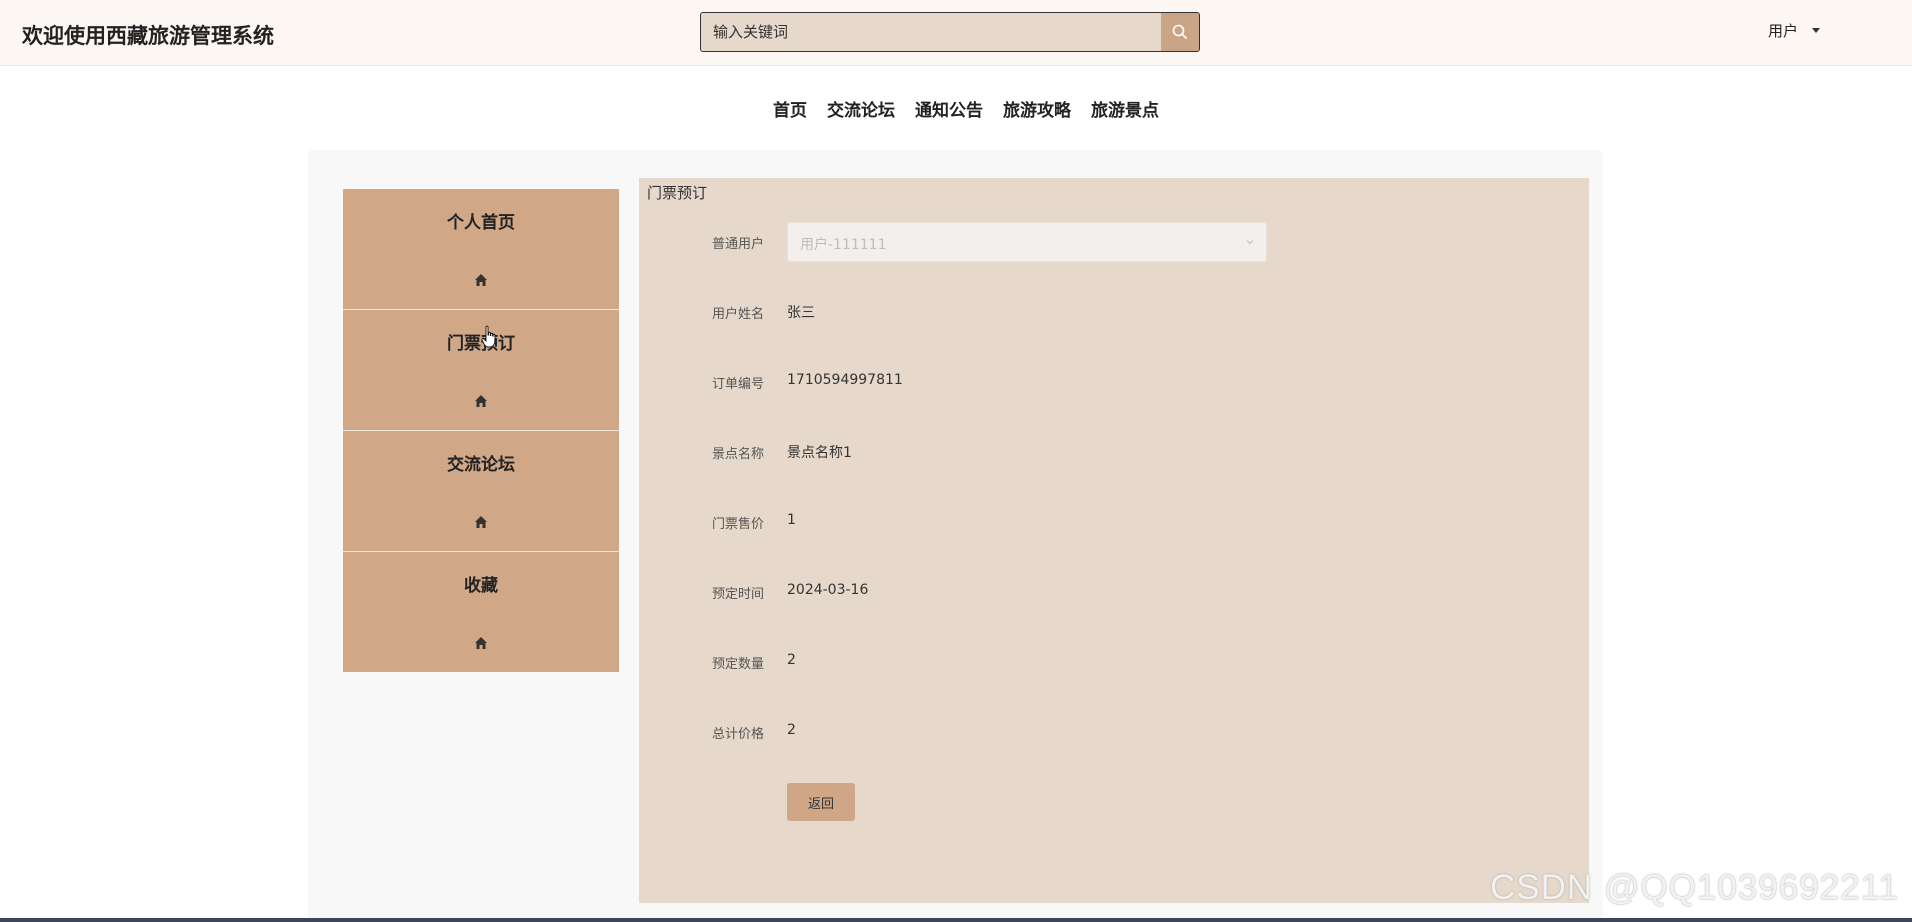 This screenshot has height=922, width=1912. What do you see at coordinates (845, 380) in the screenshot?
I see `field-value: 1710594997811` at bounding box center [845, 380].